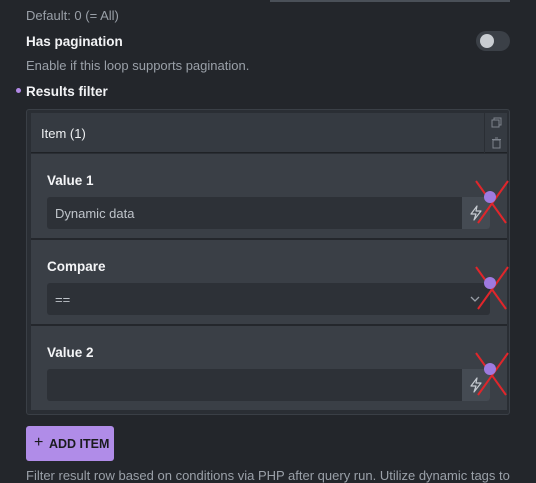  What do you see at coordinates (268, 385) in the screenshot?
I see `value2-input` at bounding box center [268, 385].